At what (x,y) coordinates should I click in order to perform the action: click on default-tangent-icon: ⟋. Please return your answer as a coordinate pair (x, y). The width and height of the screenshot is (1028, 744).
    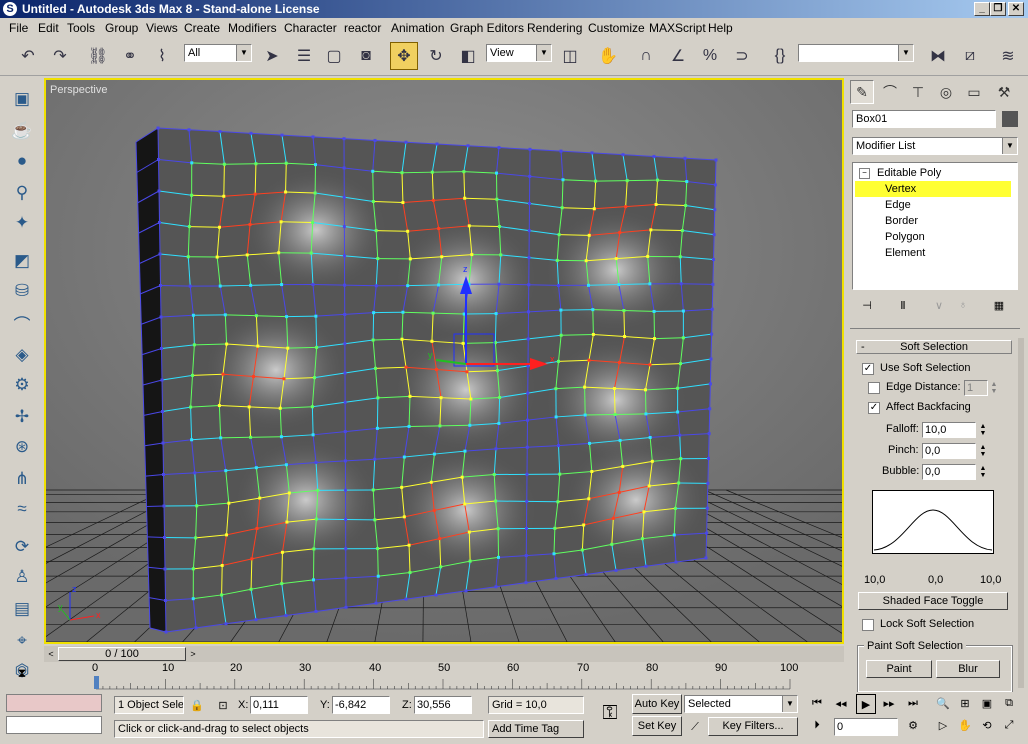
    Looking at the image, I should click on (695, 727).